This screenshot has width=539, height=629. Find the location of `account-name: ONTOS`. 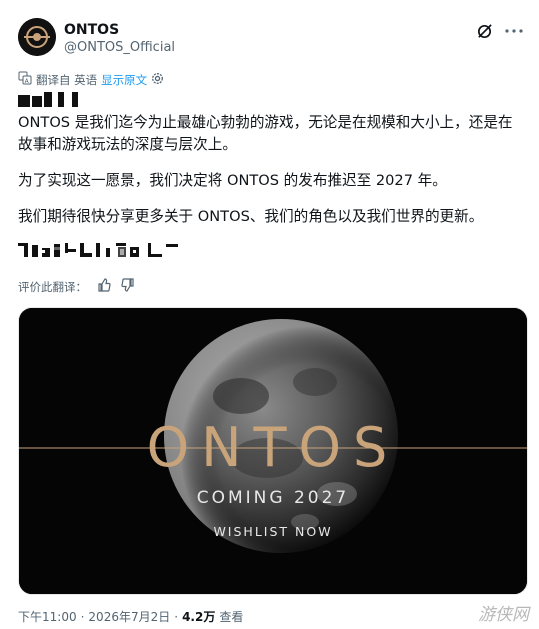

account-name: ONTOS is located at coordinates (91, 30).